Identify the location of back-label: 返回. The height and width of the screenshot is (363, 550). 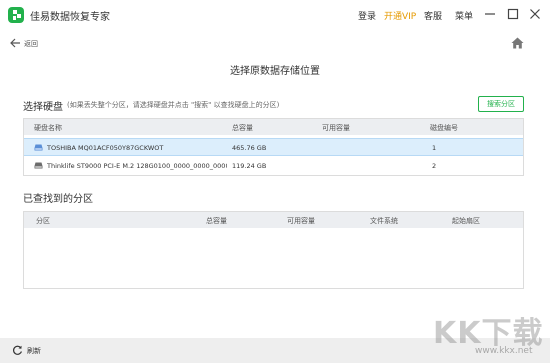
(31, 44).